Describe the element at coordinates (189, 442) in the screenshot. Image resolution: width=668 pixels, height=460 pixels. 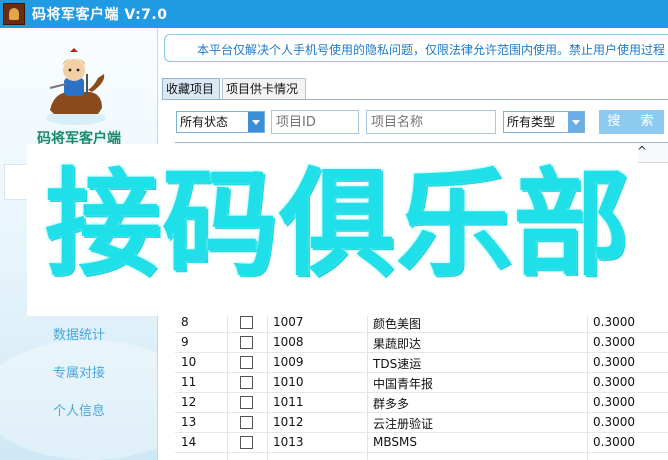
I see `row-index: 14` at that location.